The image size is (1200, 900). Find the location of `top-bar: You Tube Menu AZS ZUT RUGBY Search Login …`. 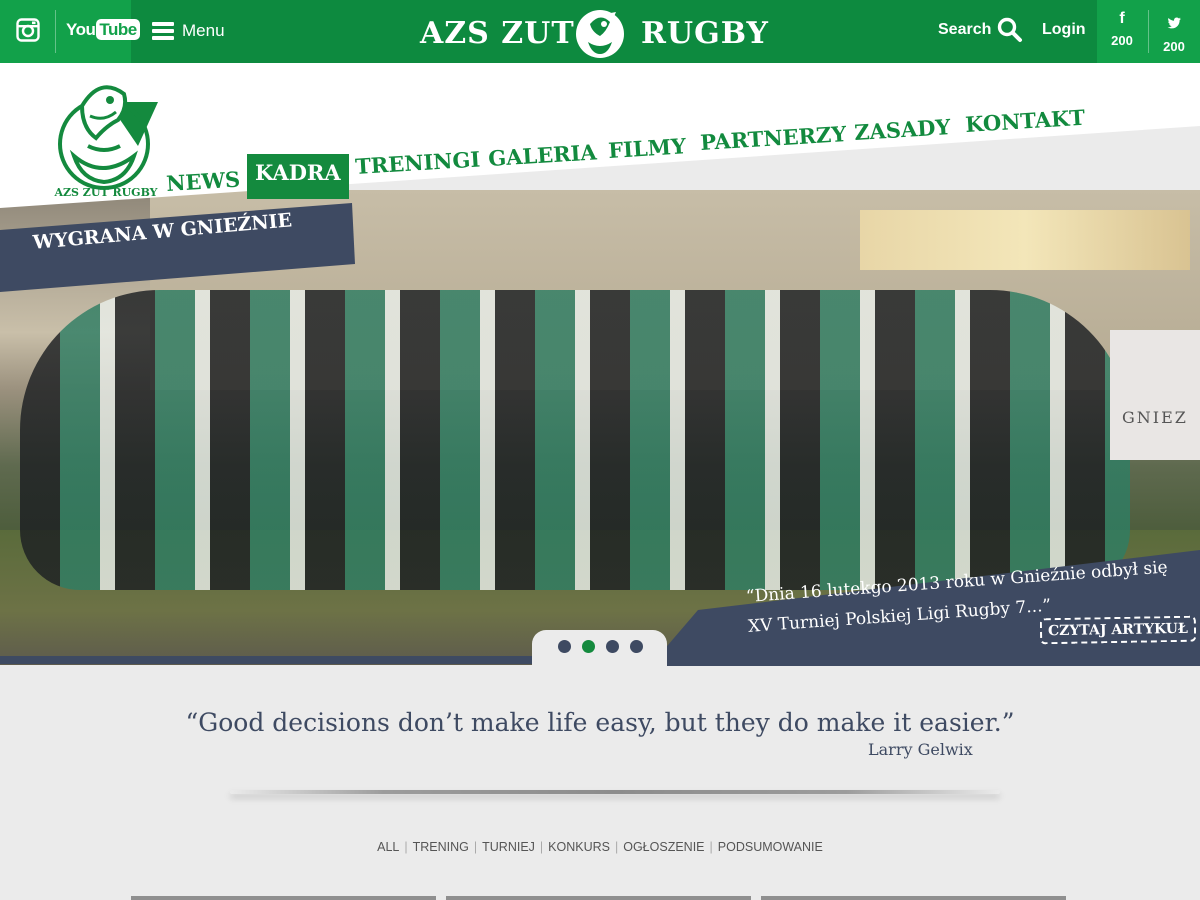

top-bar: You Tube Menu AZS ZUT RUGBY Search Login … is located at coordinates (600, 31).